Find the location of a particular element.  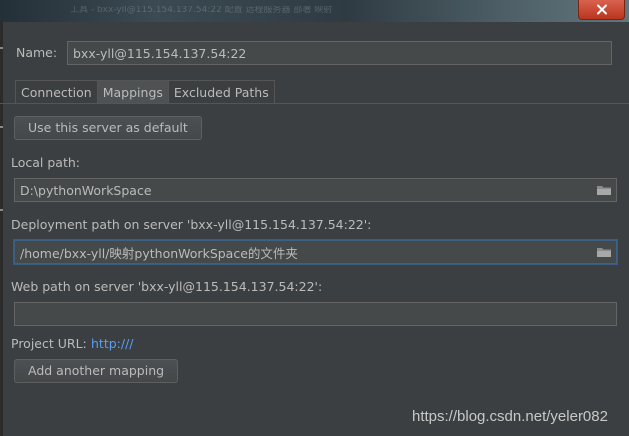

deployment-path-value: /home/bxx-yll/映射pythonWorkSpace的文件夹 is located at coordinates (159, 253).